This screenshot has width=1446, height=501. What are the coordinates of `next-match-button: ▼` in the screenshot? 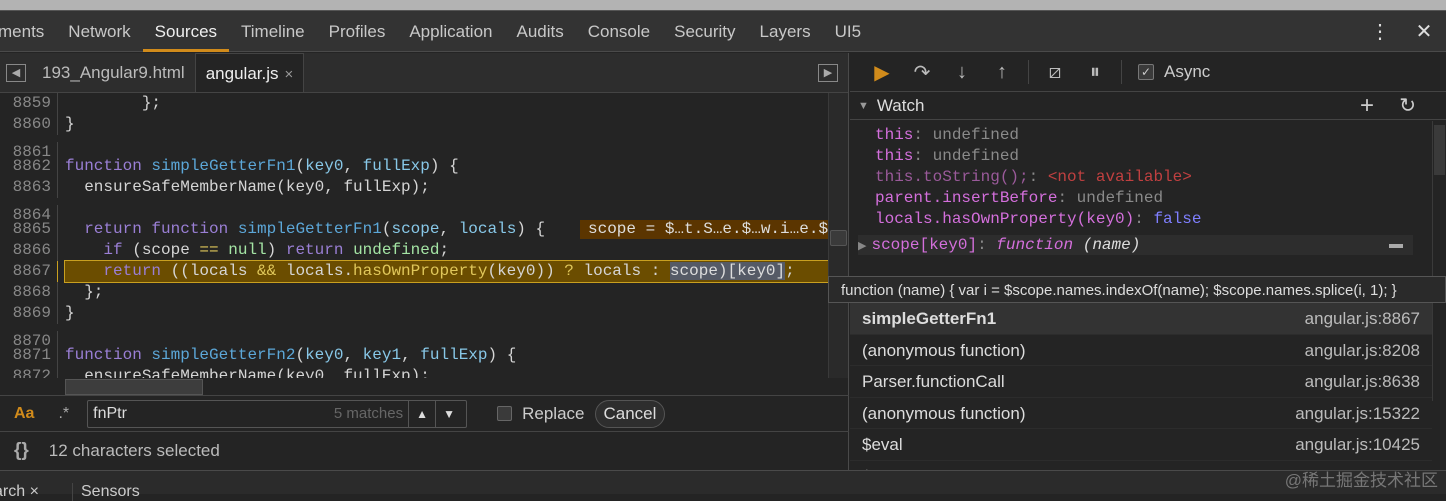 It's located at (448, 413).